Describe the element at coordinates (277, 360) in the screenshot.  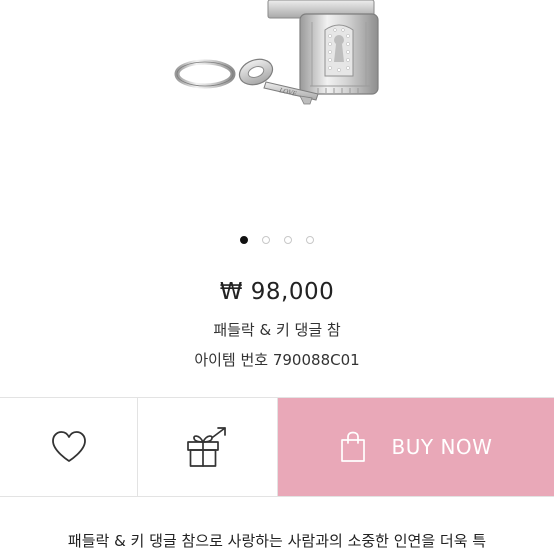
I see `item-number: 아이템 번호 790088C01` at that location.